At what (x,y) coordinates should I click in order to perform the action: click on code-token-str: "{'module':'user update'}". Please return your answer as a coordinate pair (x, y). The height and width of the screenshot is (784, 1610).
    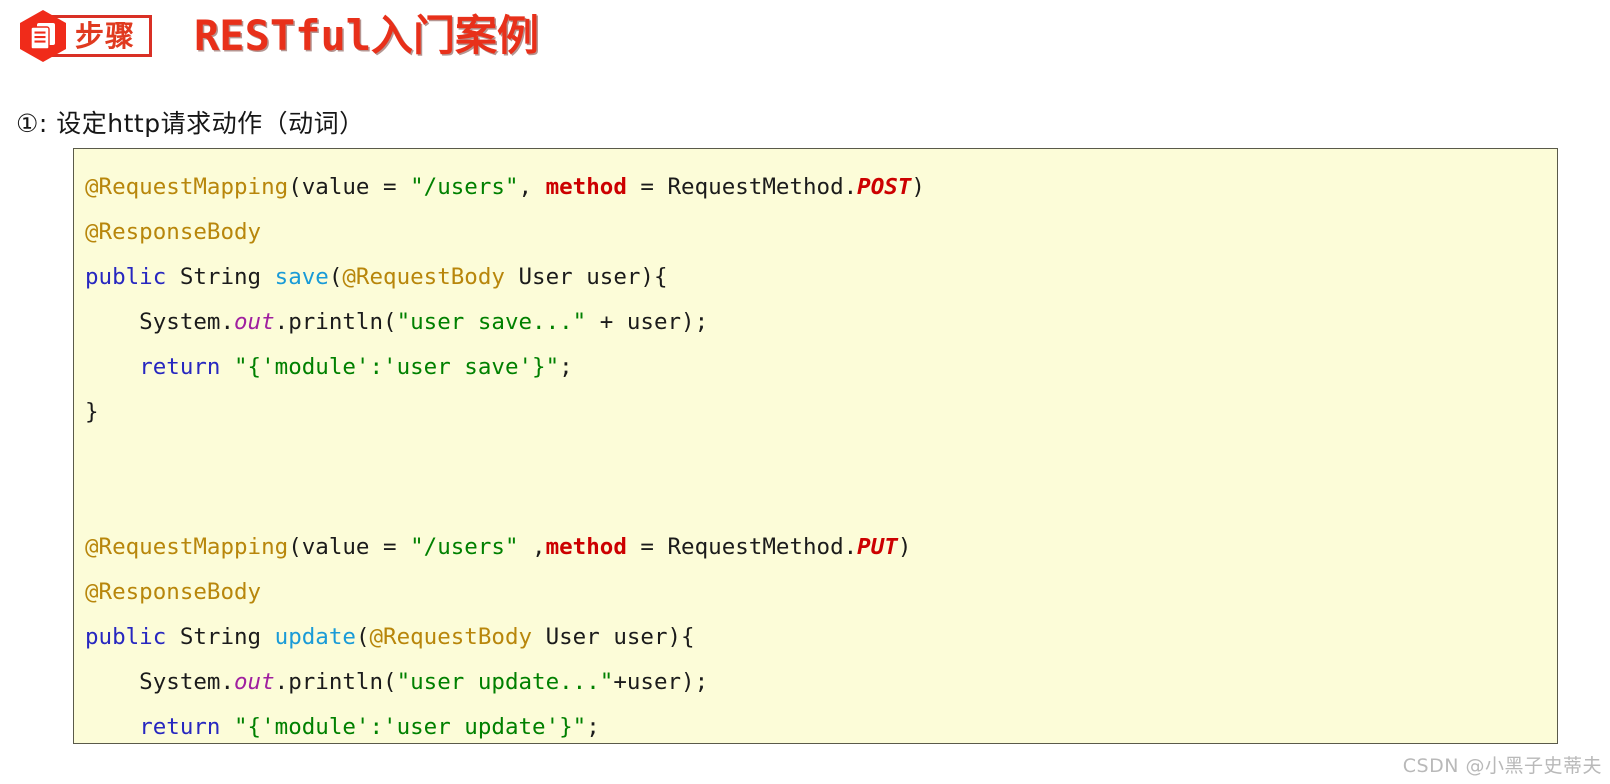
    Looking at the image, I should click on (410, 727).